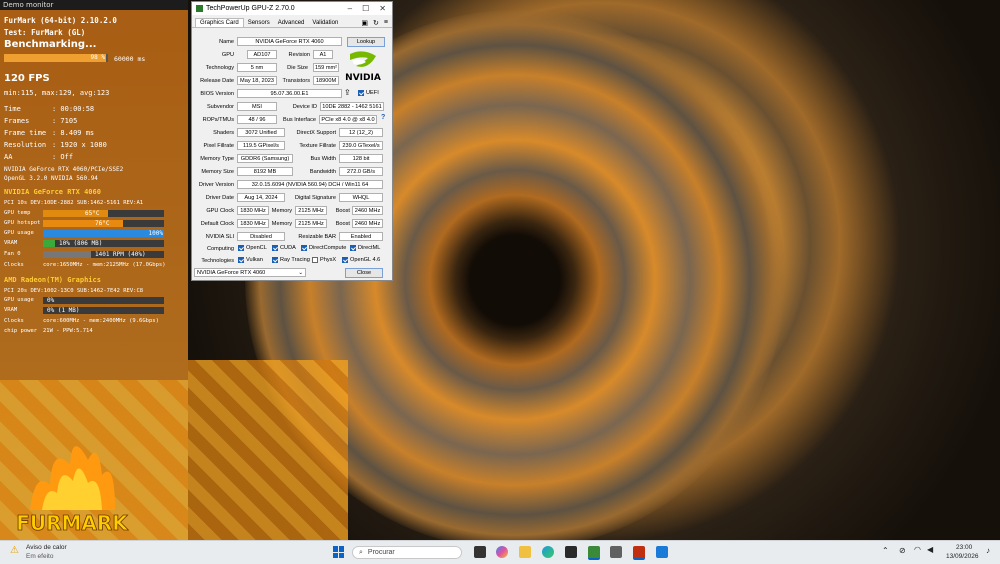  What do you see at coordinates (261, 197) in the screenshot?
I see `driver-date-value: Aug 14, 2024` at bounding box center [261, 197].